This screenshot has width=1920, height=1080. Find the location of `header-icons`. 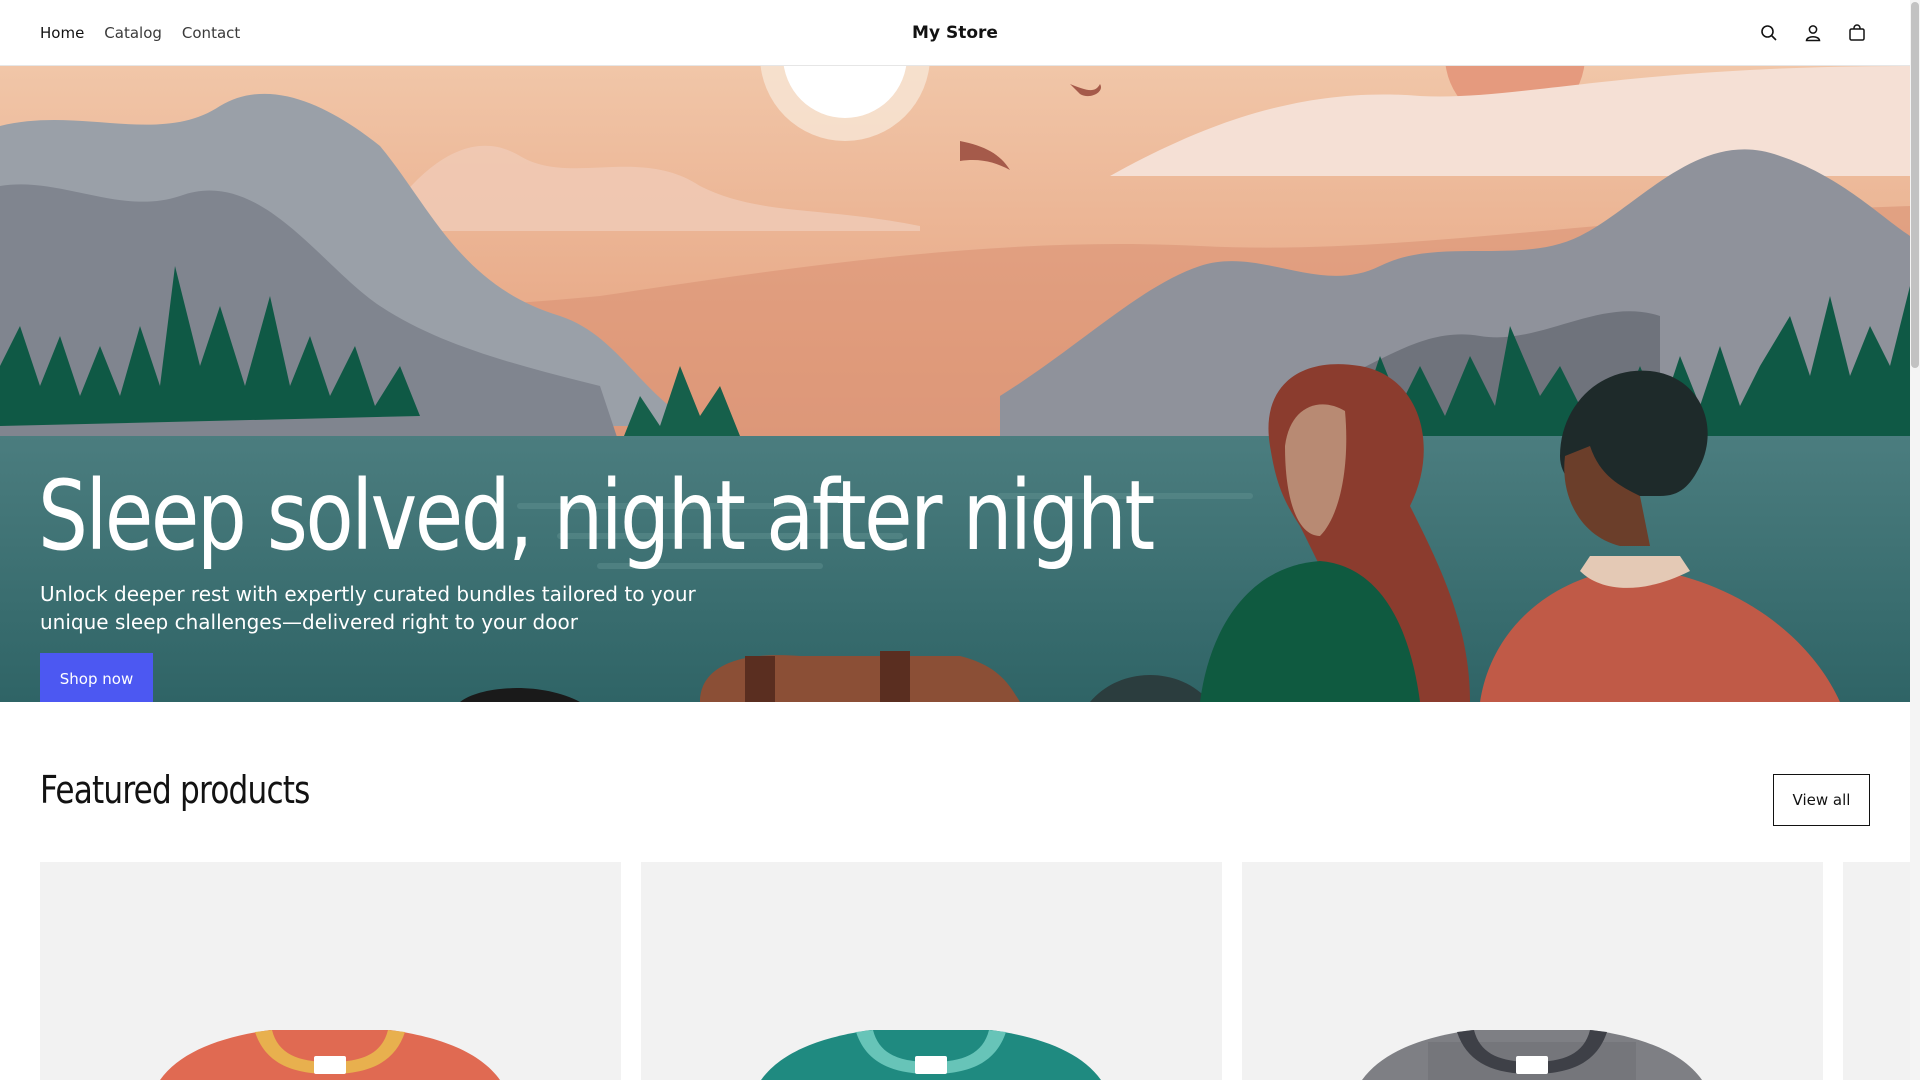

header-icons is located at coordinates (1813, 33).